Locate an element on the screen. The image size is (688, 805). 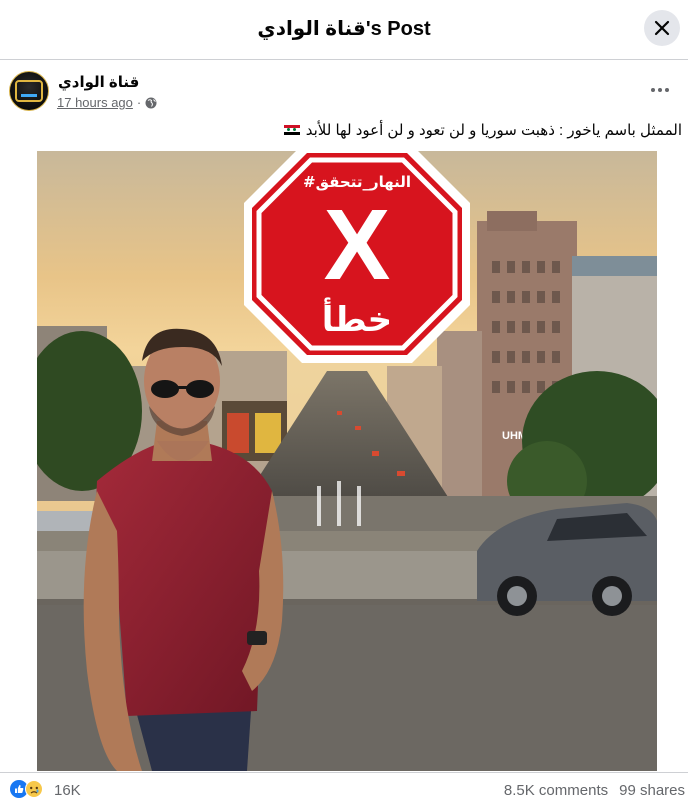
fact-check-stamp: #النهار_تتحقق X خطأ is located at coordinates (357, 257).